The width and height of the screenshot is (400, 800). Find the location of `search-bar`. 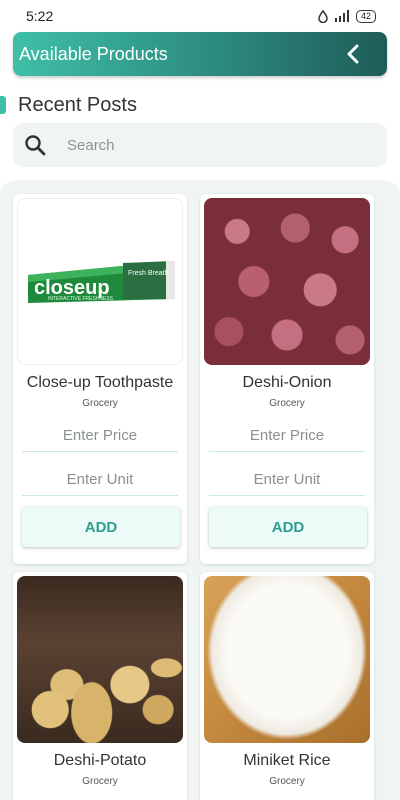

search-bar is located at coordinates (200, 145).